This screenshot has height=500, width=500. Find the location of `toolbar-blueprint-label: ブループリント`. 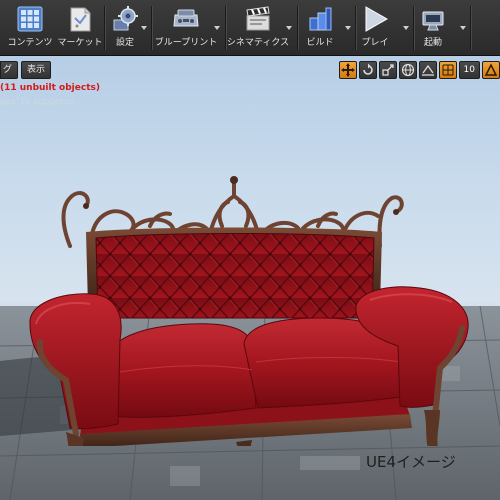

toolbar-blueprint-label: ブループリント is located at coordinates (186, 43).